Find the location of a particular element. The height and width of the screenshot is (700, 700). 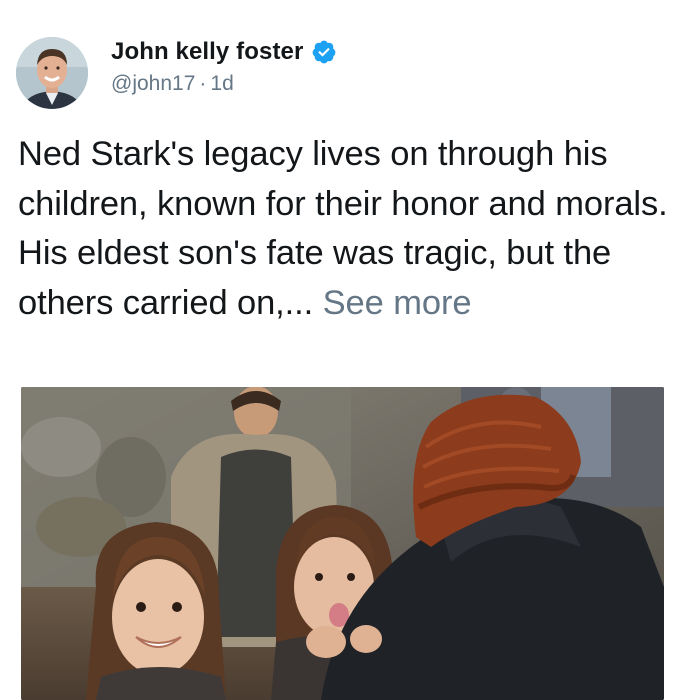

meta-row: @john17 · 1d is located at coordinates (224, 84).